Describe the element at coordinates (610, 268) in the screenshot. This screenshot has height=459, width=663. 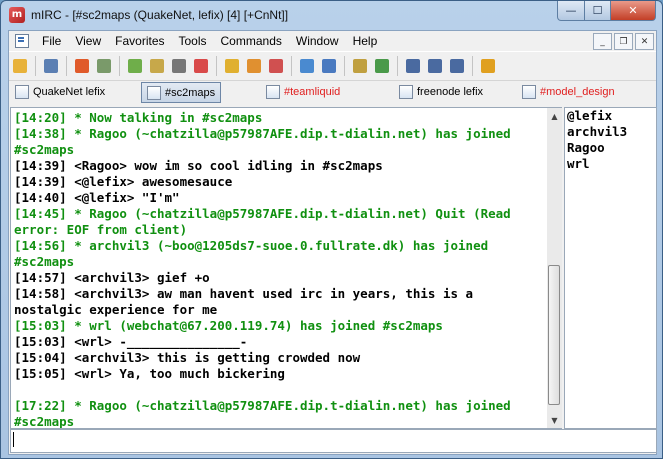
I see `nick-list: @lefix archvil3 Ragoo wrl` at that location.